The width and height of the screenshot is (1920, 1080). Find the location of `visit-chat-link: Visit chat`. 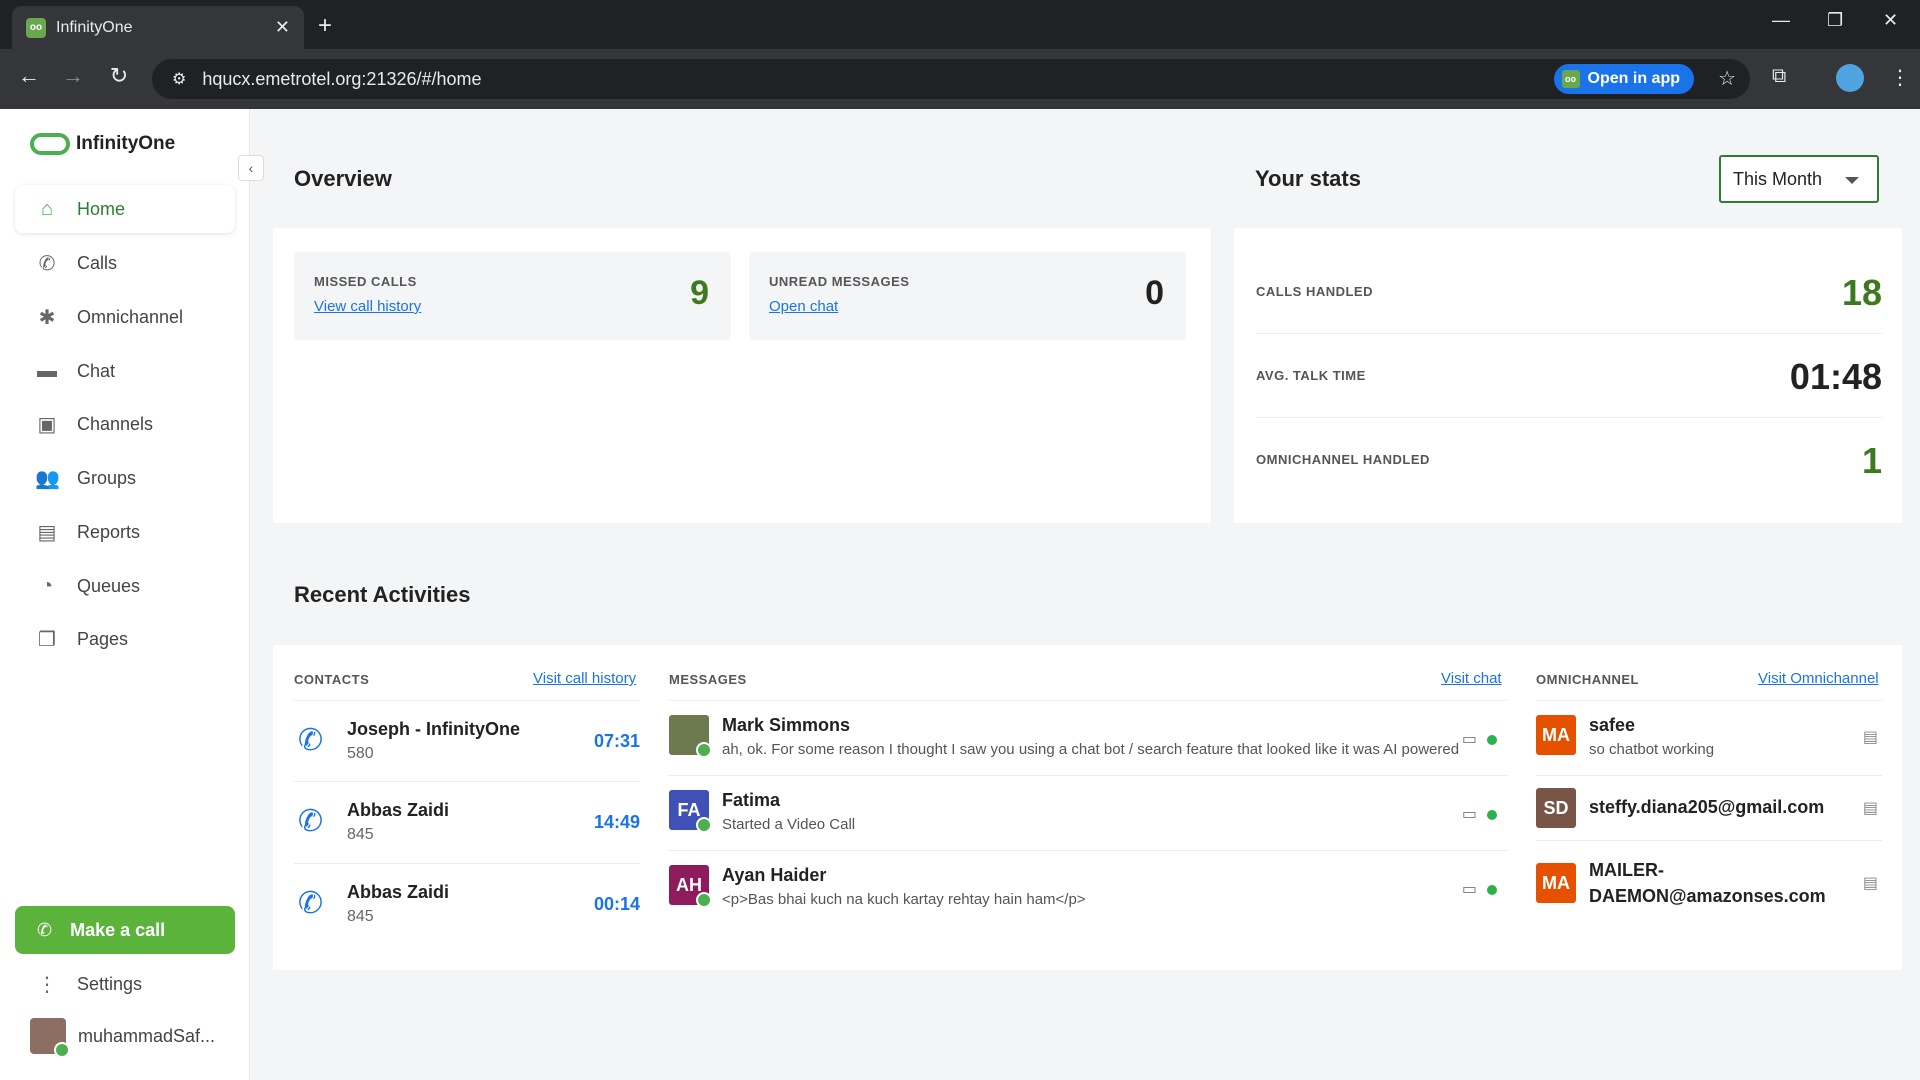

visit-chat-link: Visit chat is located at coordinates (1471, 678).